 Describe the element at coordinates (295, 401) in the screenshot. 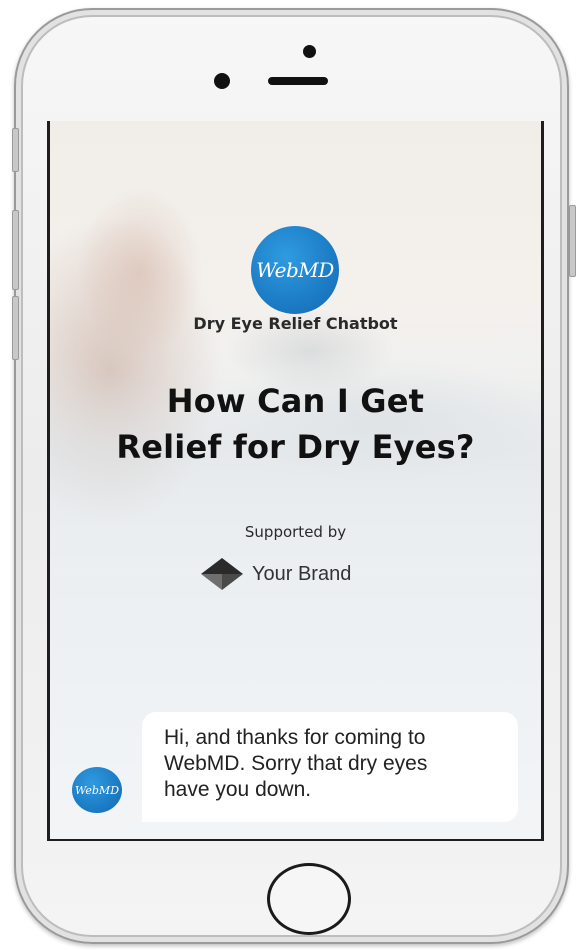

I see `headline-line-1: How Can I Get` at that location.